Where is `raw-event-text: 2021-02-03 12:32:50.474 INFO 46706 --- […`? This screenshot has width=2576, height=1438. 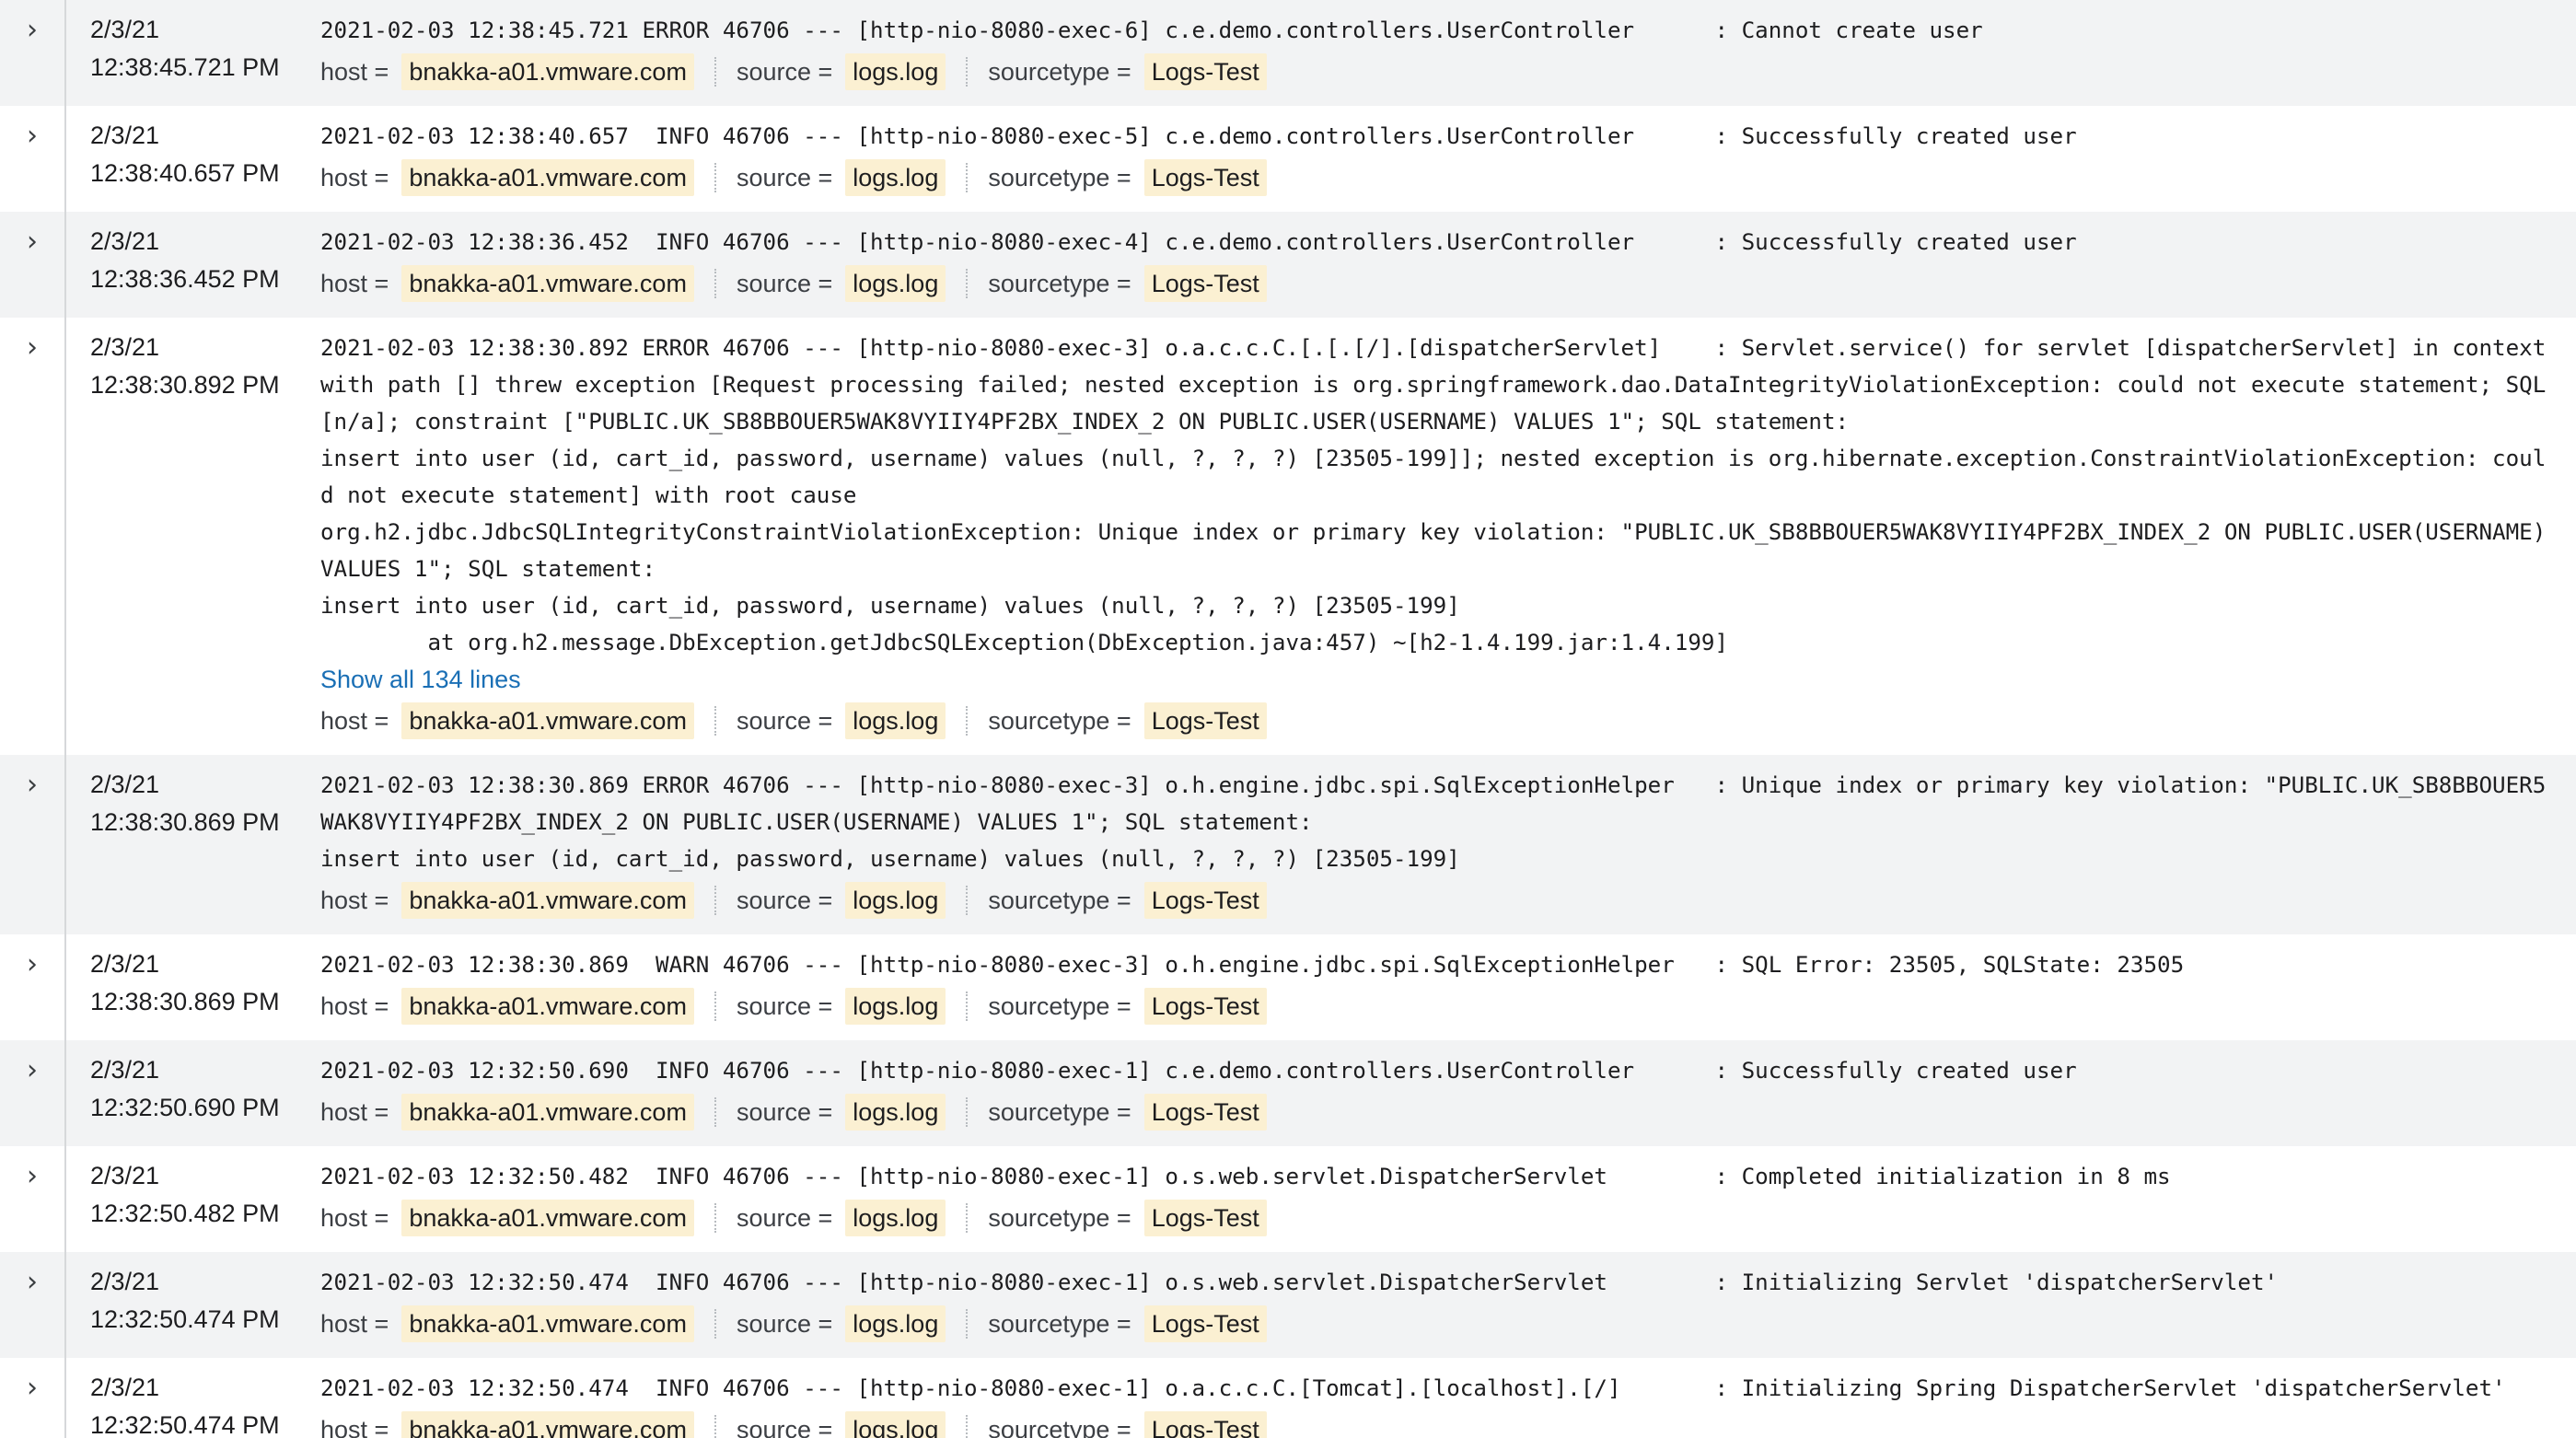 raw-event-text: 2021-02-03 12:32:50.474 INFO 46706 --- [… is located at coordinates (1413, 1388).